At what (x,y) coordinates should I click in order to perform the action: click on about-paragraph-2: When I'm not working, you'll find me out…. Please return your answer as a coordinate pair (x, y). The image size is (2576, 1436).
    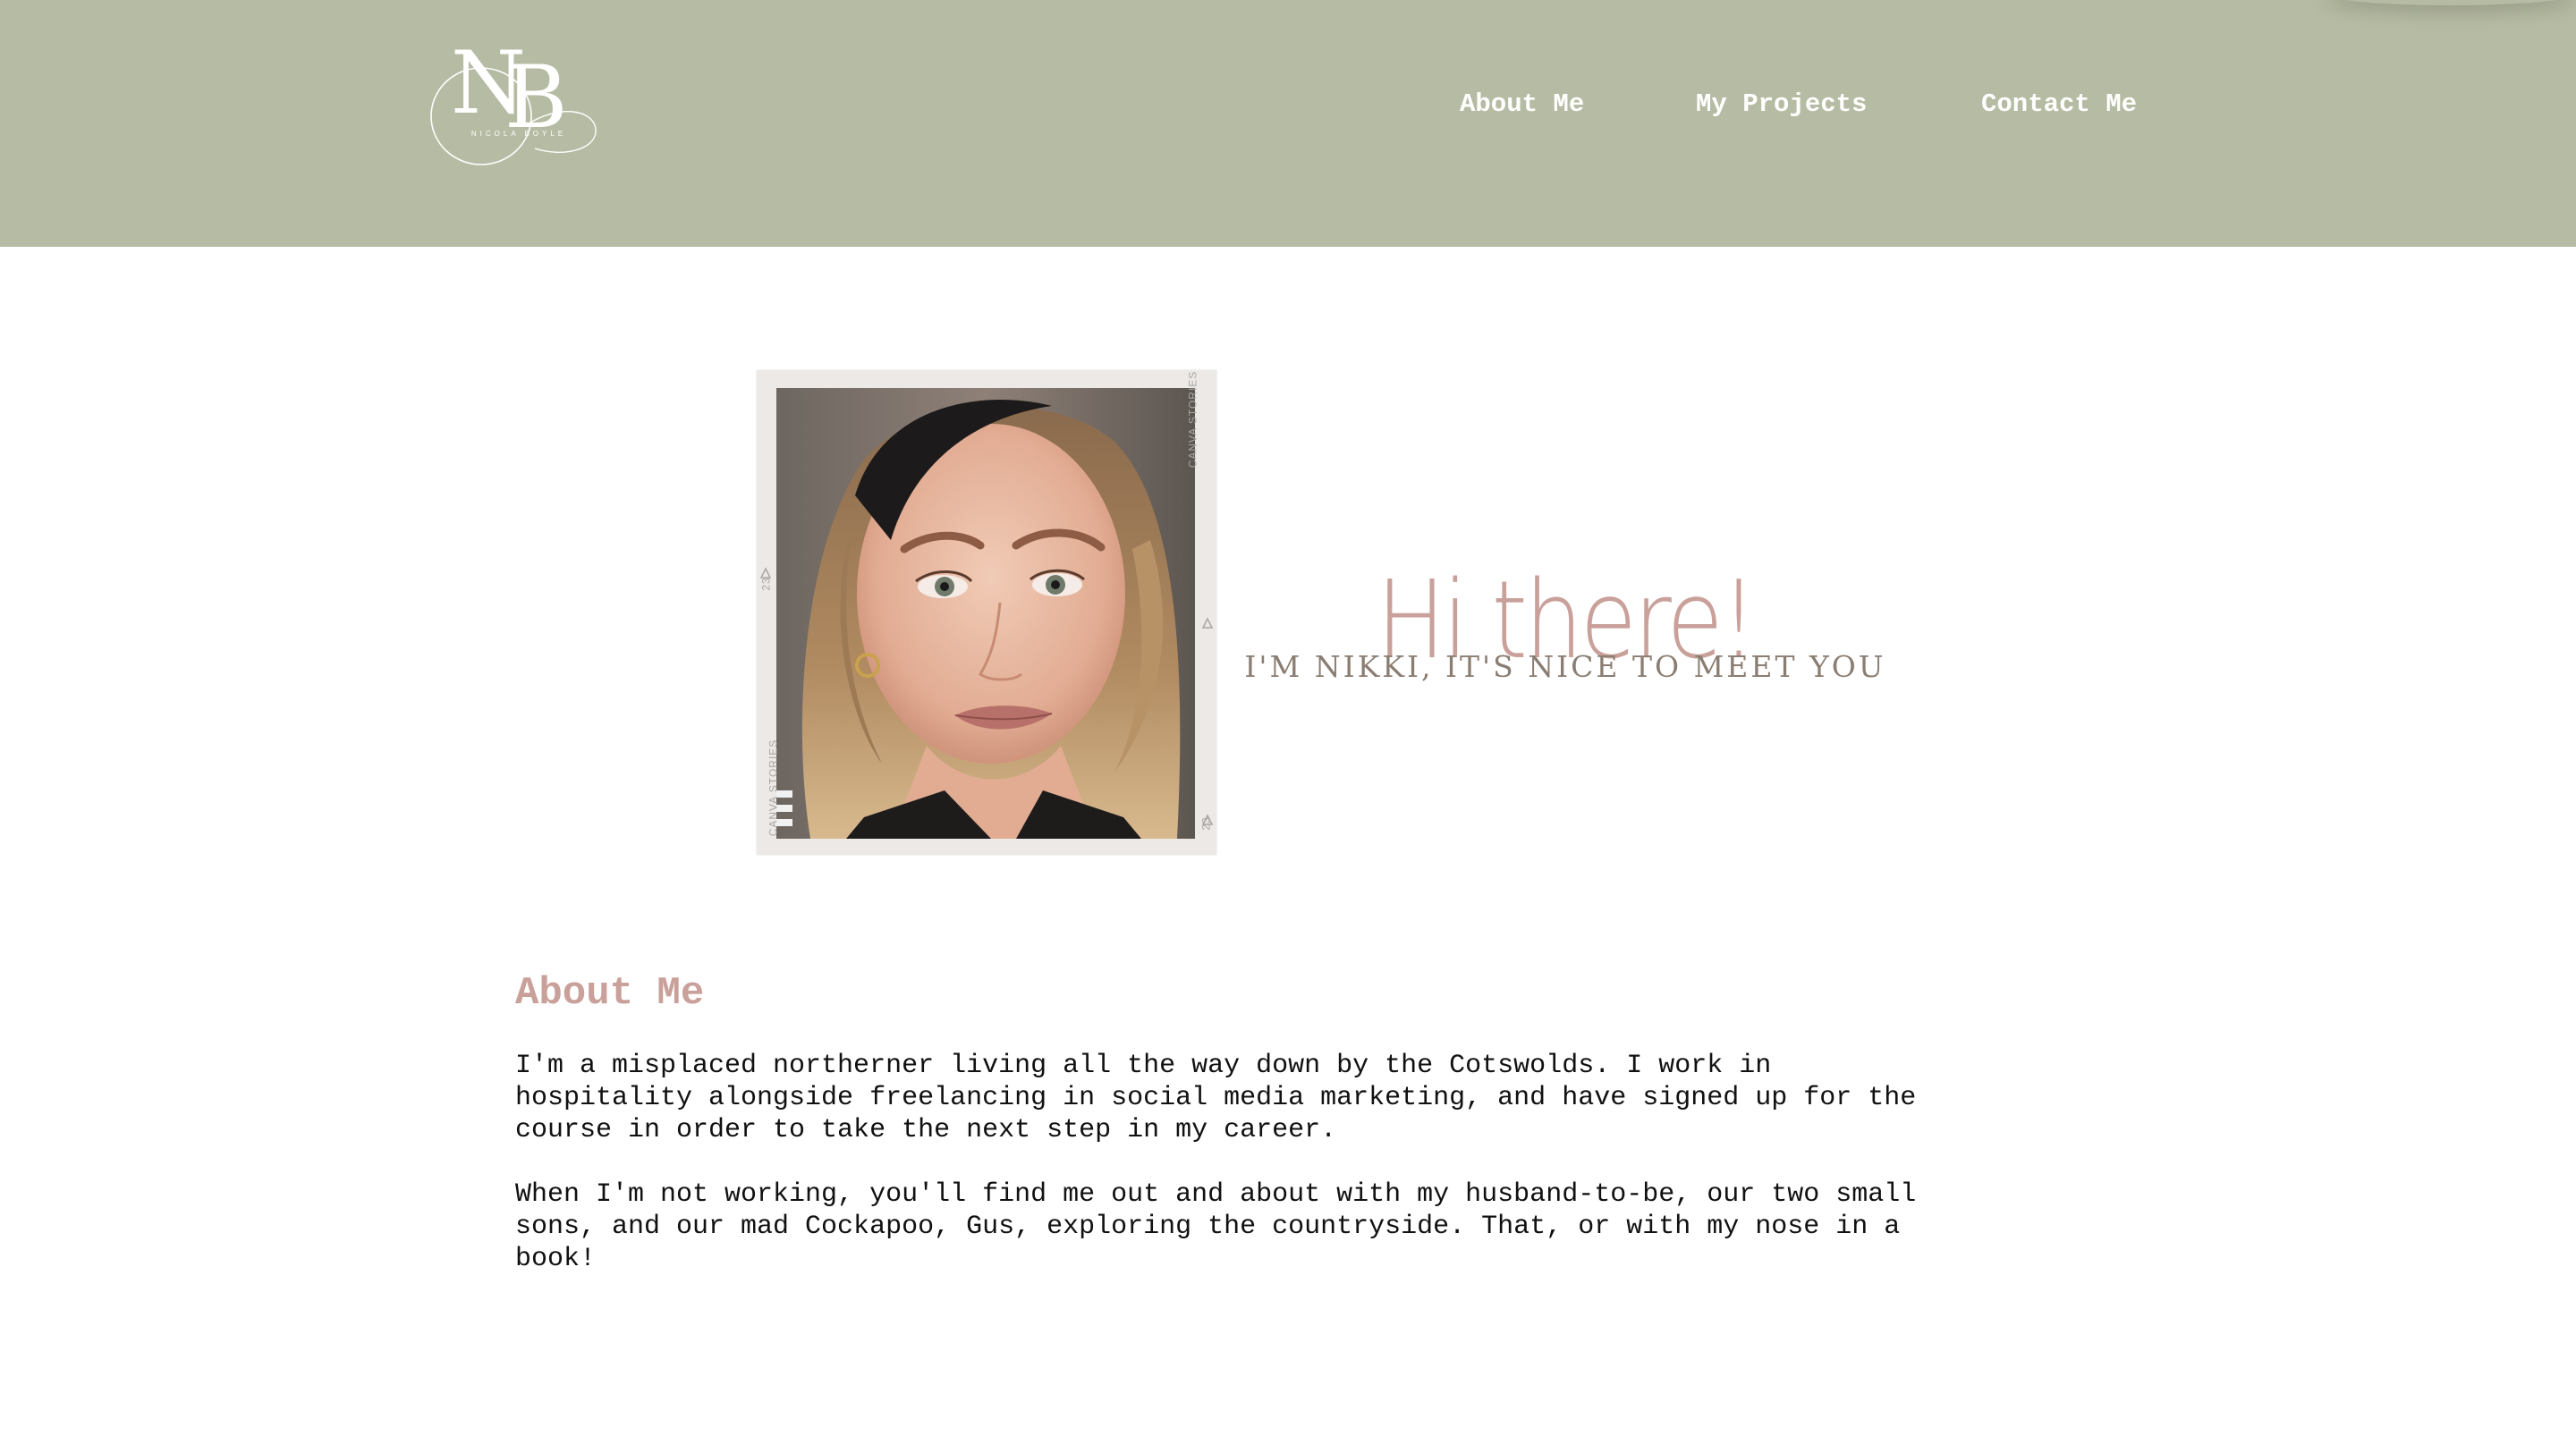
    Looking at the image, I should click on (1216, 1226).